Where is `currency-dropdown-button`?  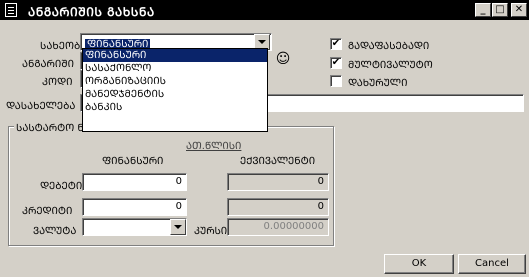
currency-dropdown-button is located at coordinates (178, 227).